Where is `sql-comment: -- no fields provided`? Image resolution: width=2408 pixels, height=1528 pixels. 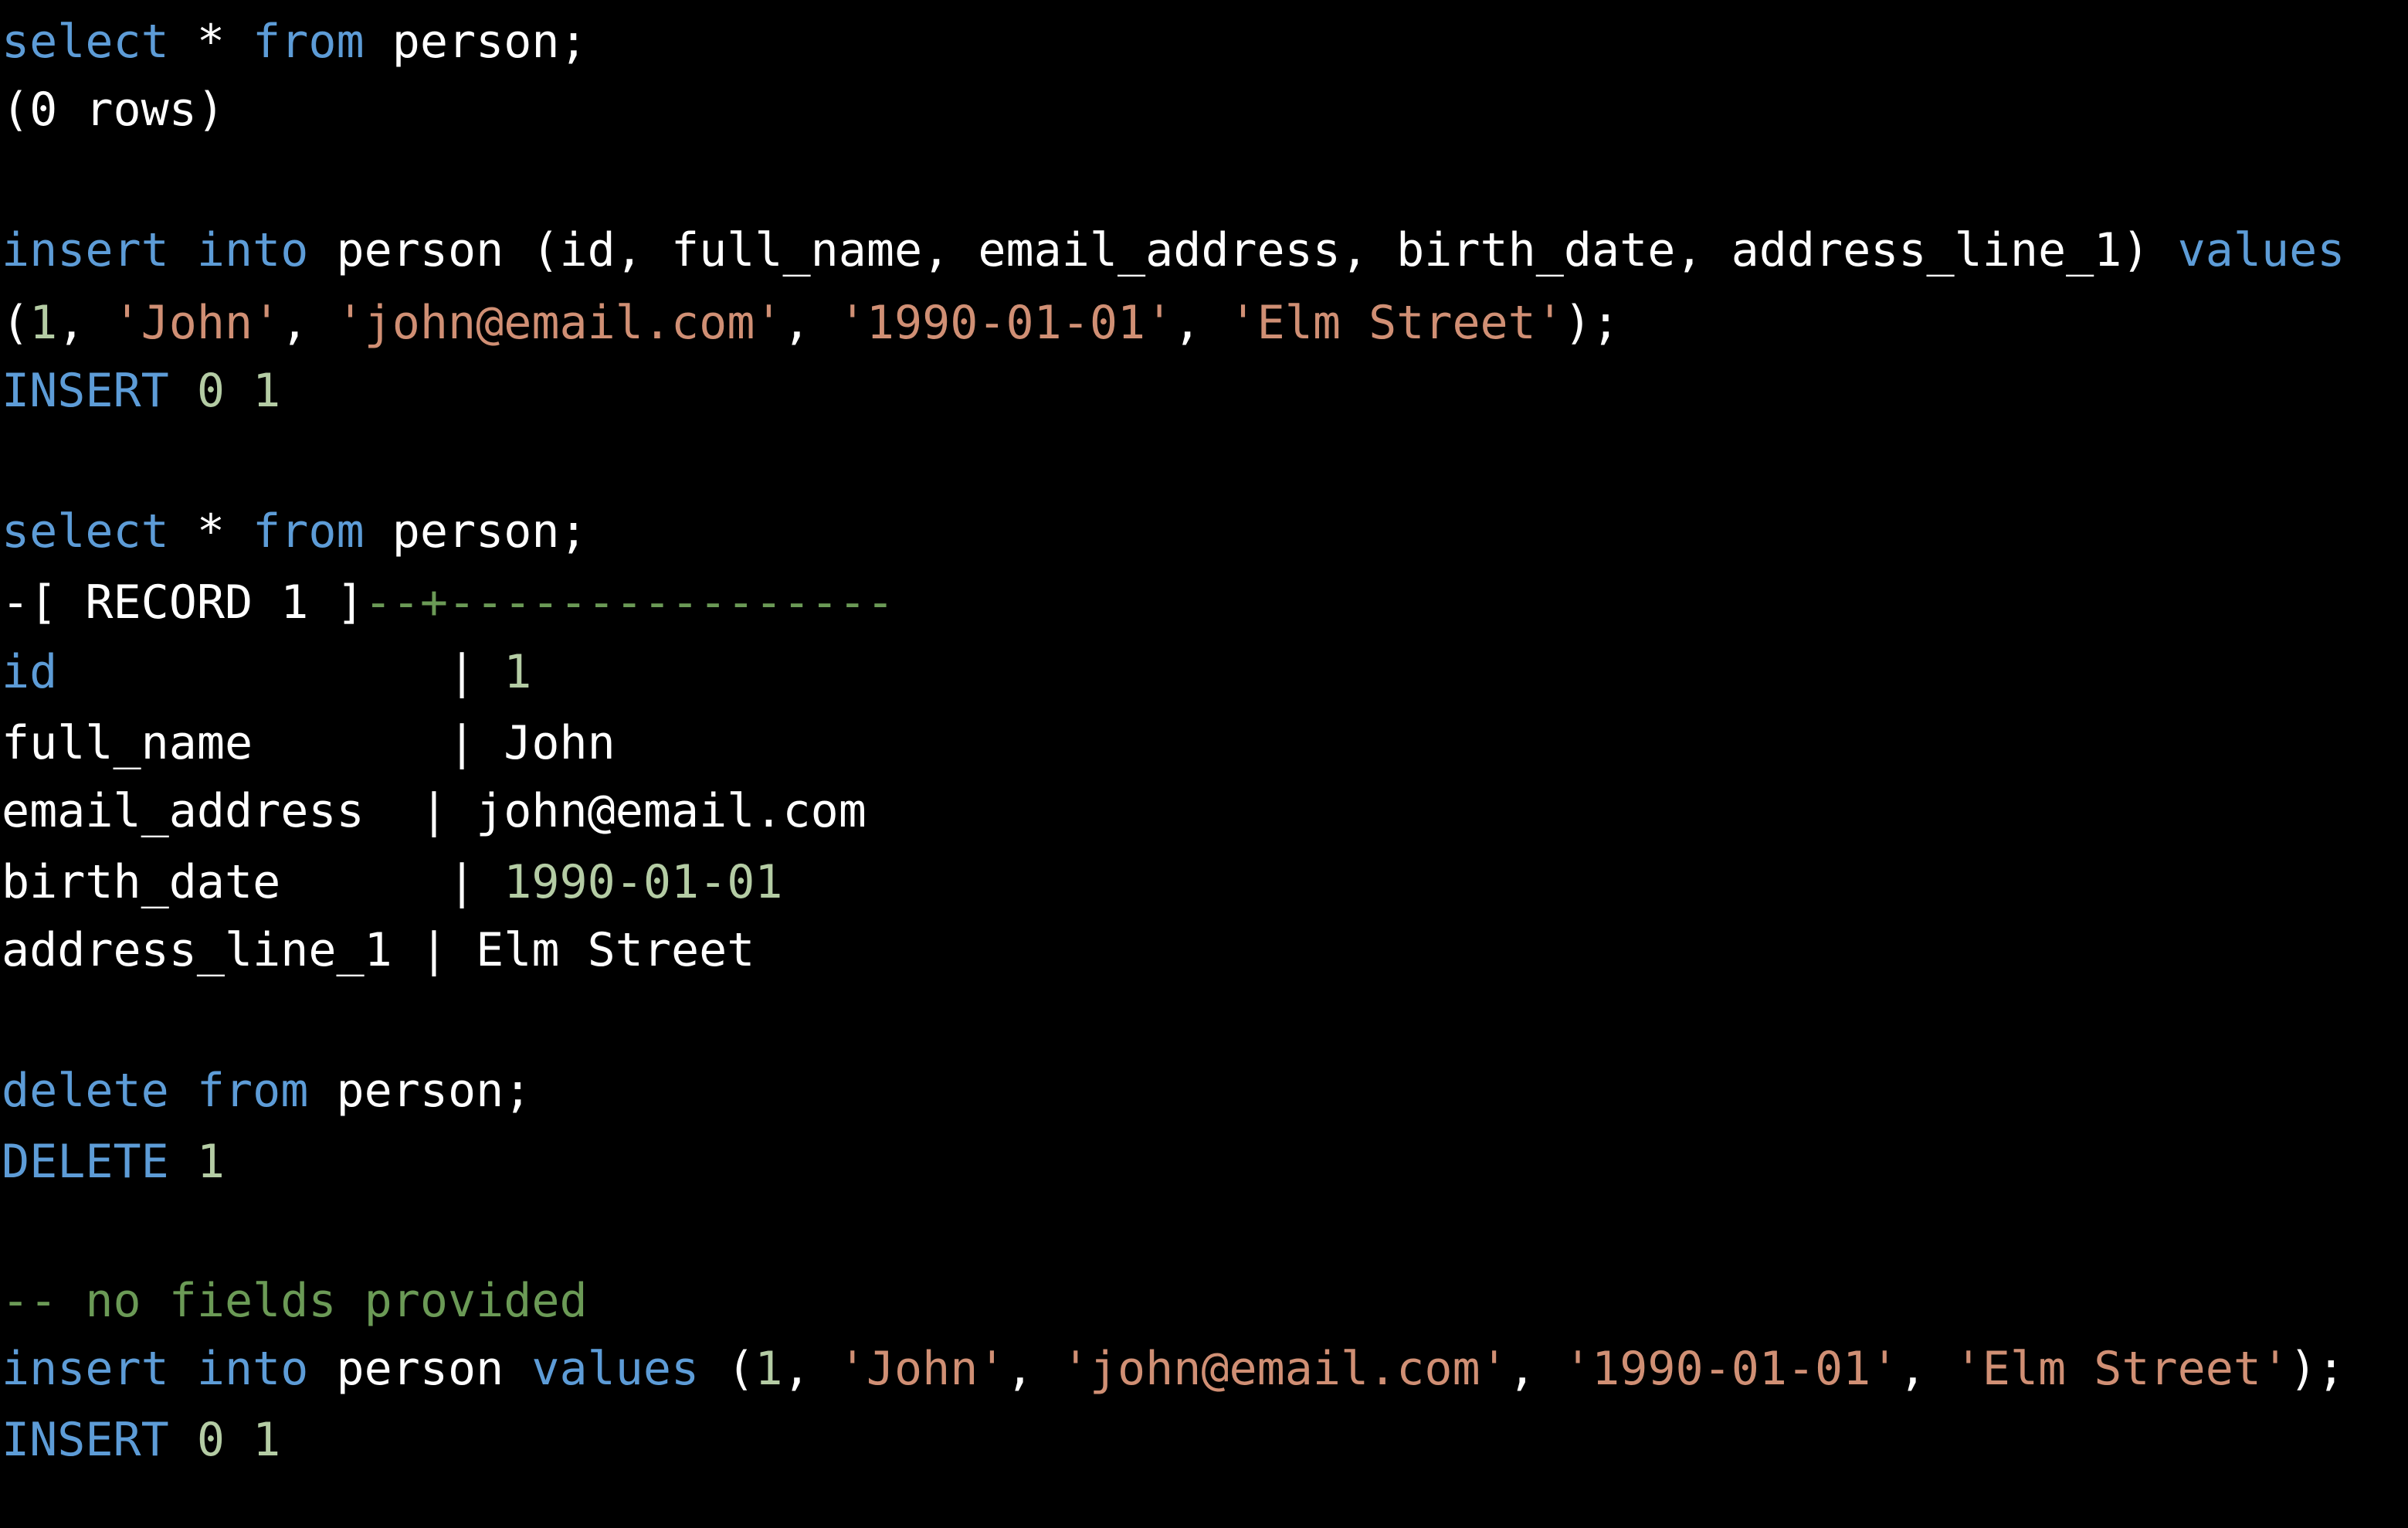 sql-comment: -- no fields provided is located at coordinates (295, 1301).